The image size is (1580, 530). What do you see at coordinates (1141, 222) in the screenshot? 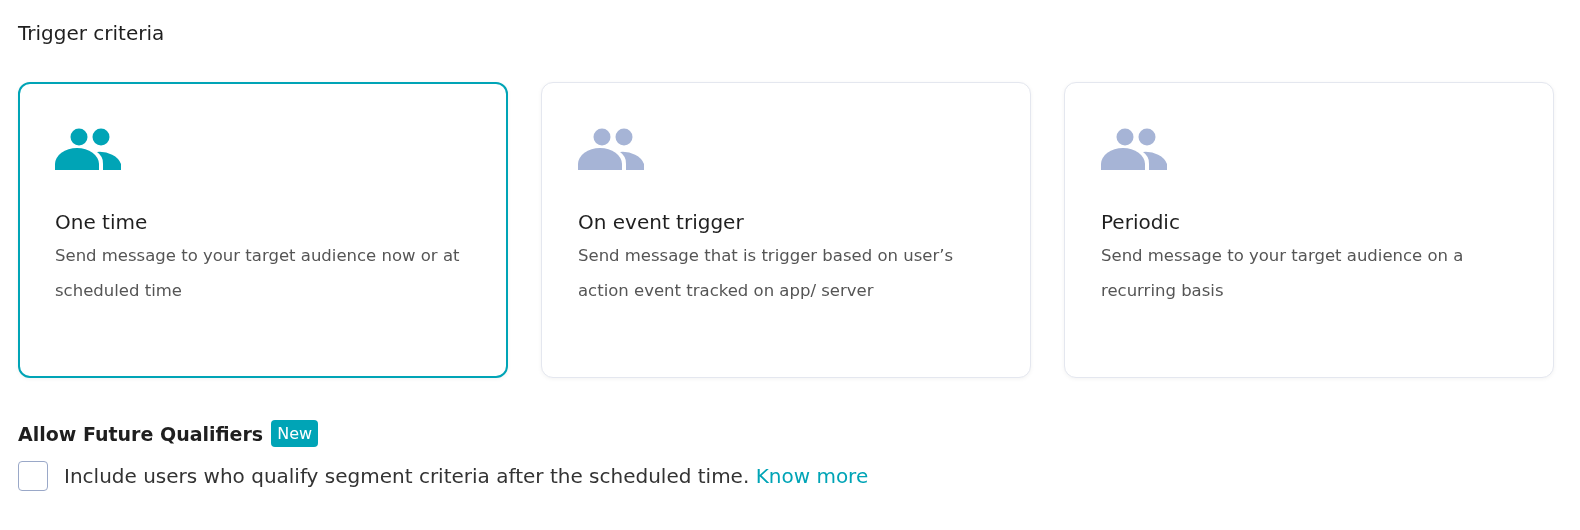
I see `option-title: Periodic` at bounding box center [1141, 222].